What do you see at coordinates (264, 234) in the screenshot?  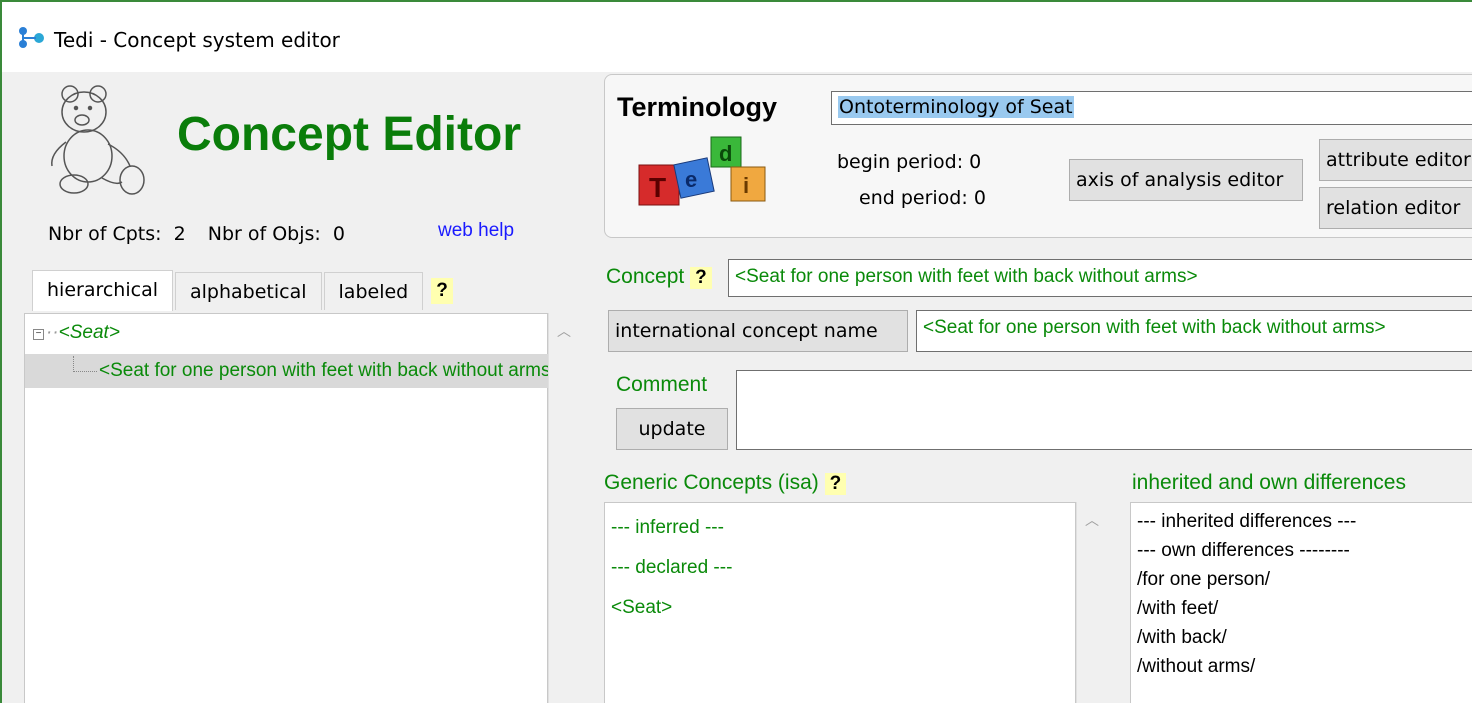 I see `nbr-objs-label: Nbr of Objs:` at bounding box center [264, 234].